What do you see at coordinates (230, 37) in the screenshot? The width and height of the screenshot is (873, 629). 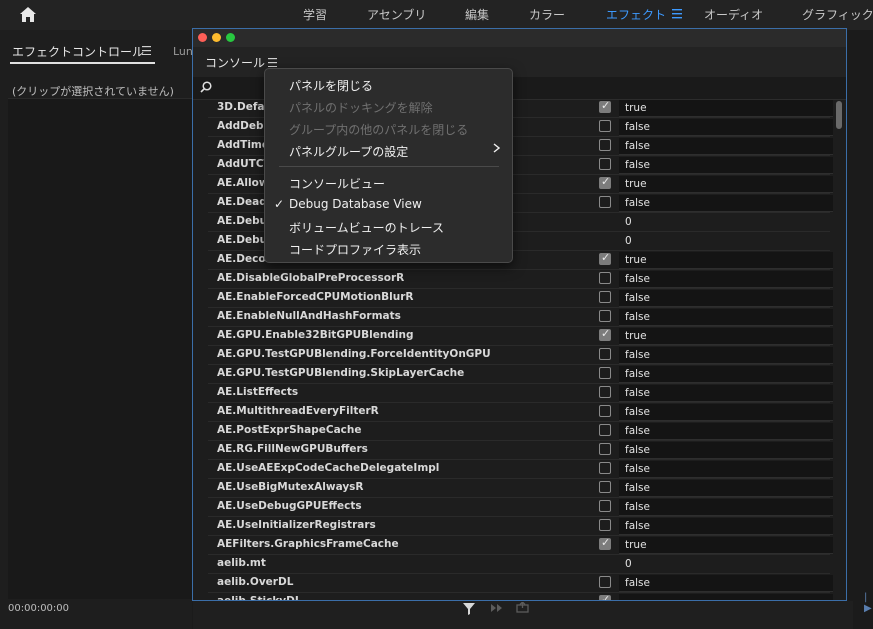 I see `zoom-window-button` at bounding box center [230, 37].